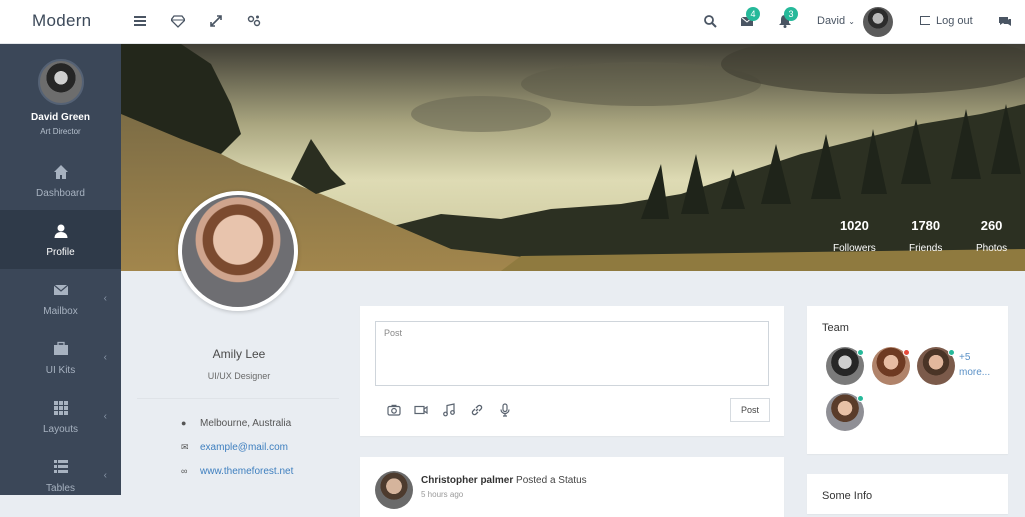 This screenshot has height=517, width=1025. I want to click on sidebar-item-dashboard: Dashboard, so click(60, 180).